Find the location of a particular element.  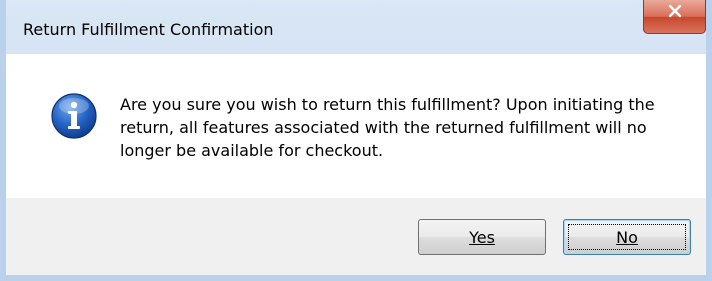

close-icon is located at coordinates (675, 11).